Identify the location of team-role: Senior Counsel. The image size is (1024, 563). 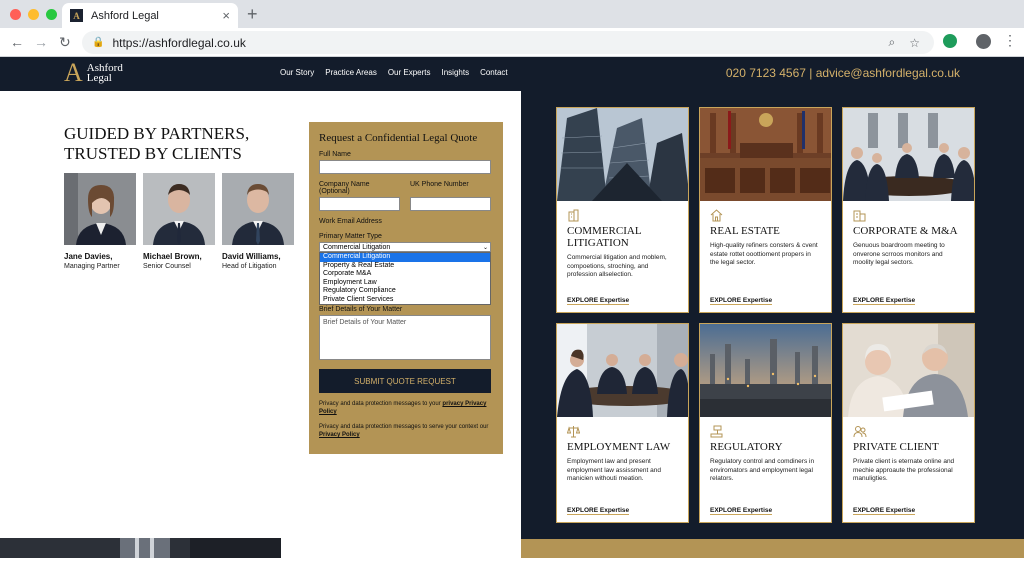
(167, 266).